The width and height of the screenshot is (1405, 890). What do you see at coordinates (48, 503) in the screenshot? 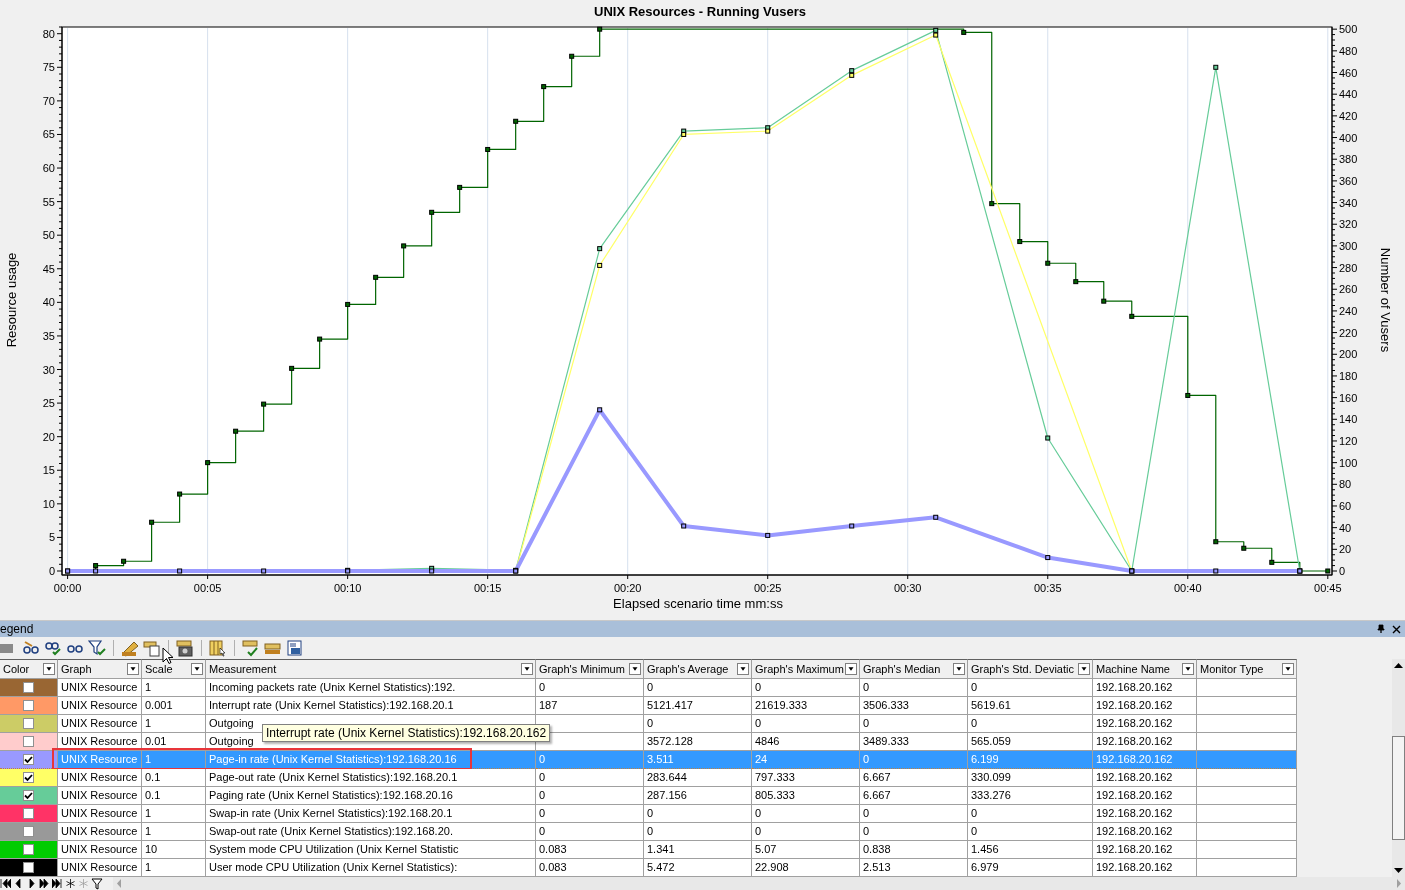
I see `axis-tick-label: 10` at bounding box center [48, 503].